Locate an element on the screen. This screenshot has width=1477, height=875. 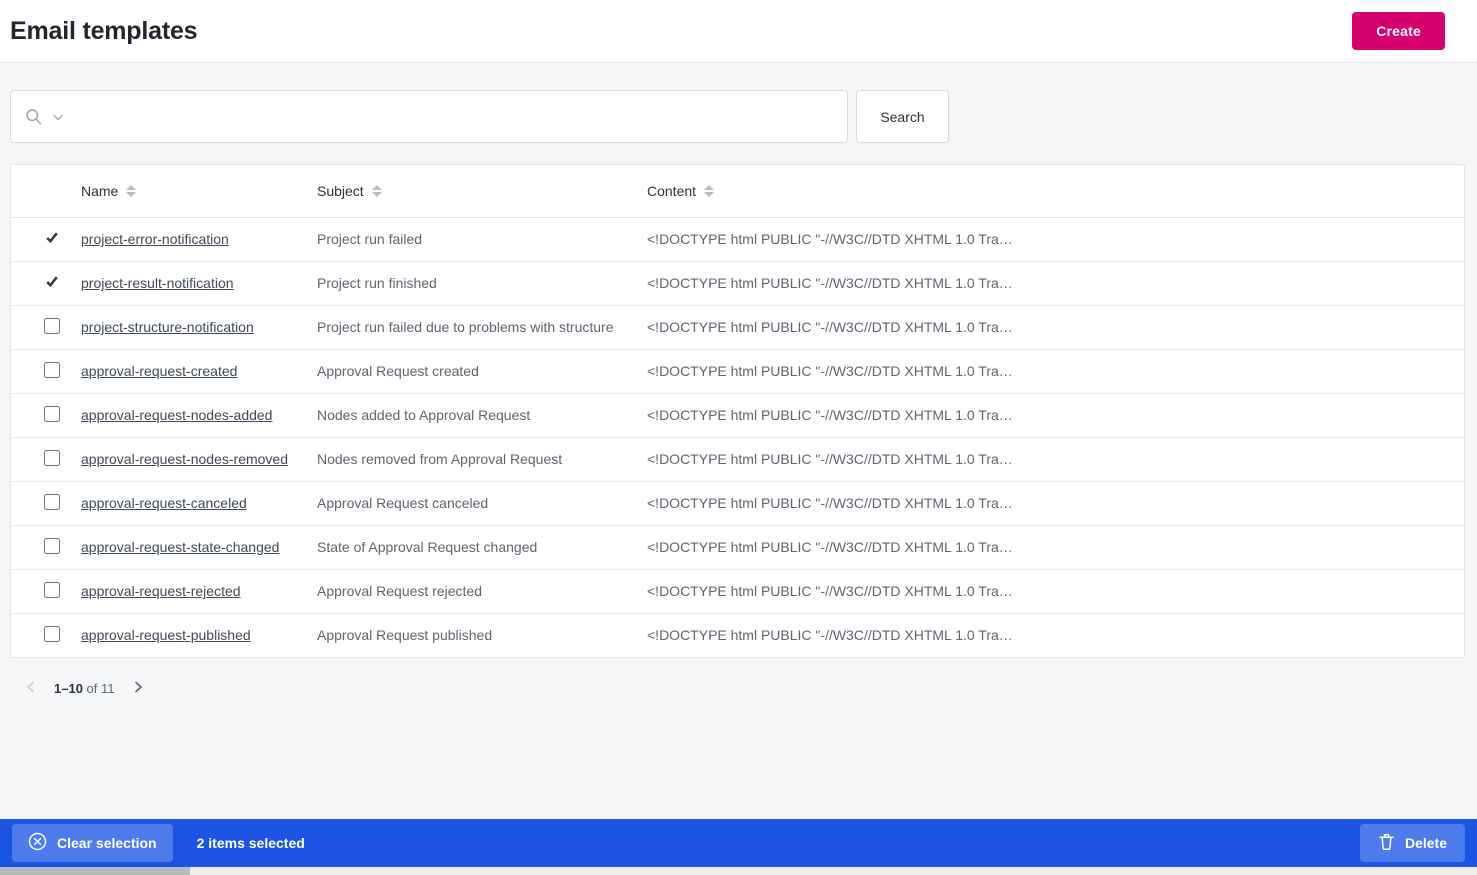
clear-selection-button: Clear selection is located at coordinates (92, 843).